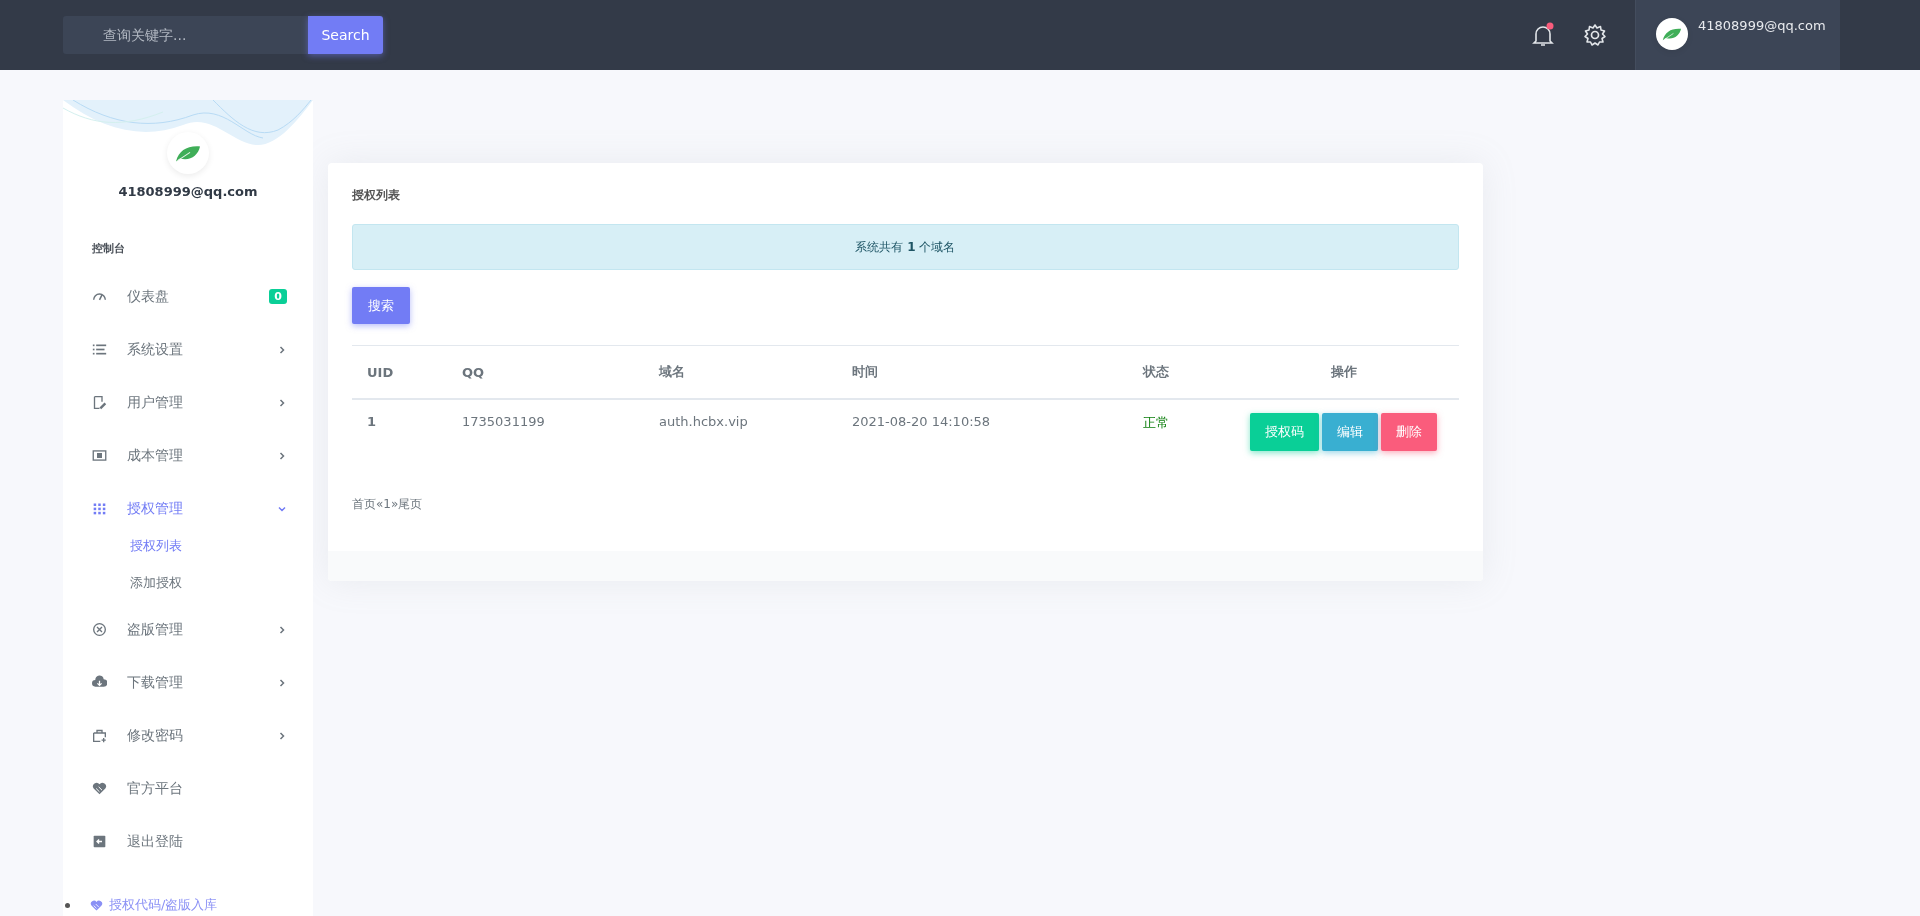 This screenshot has width=1920, height=916. I want to click on column-header: UID, so click(399, 373).